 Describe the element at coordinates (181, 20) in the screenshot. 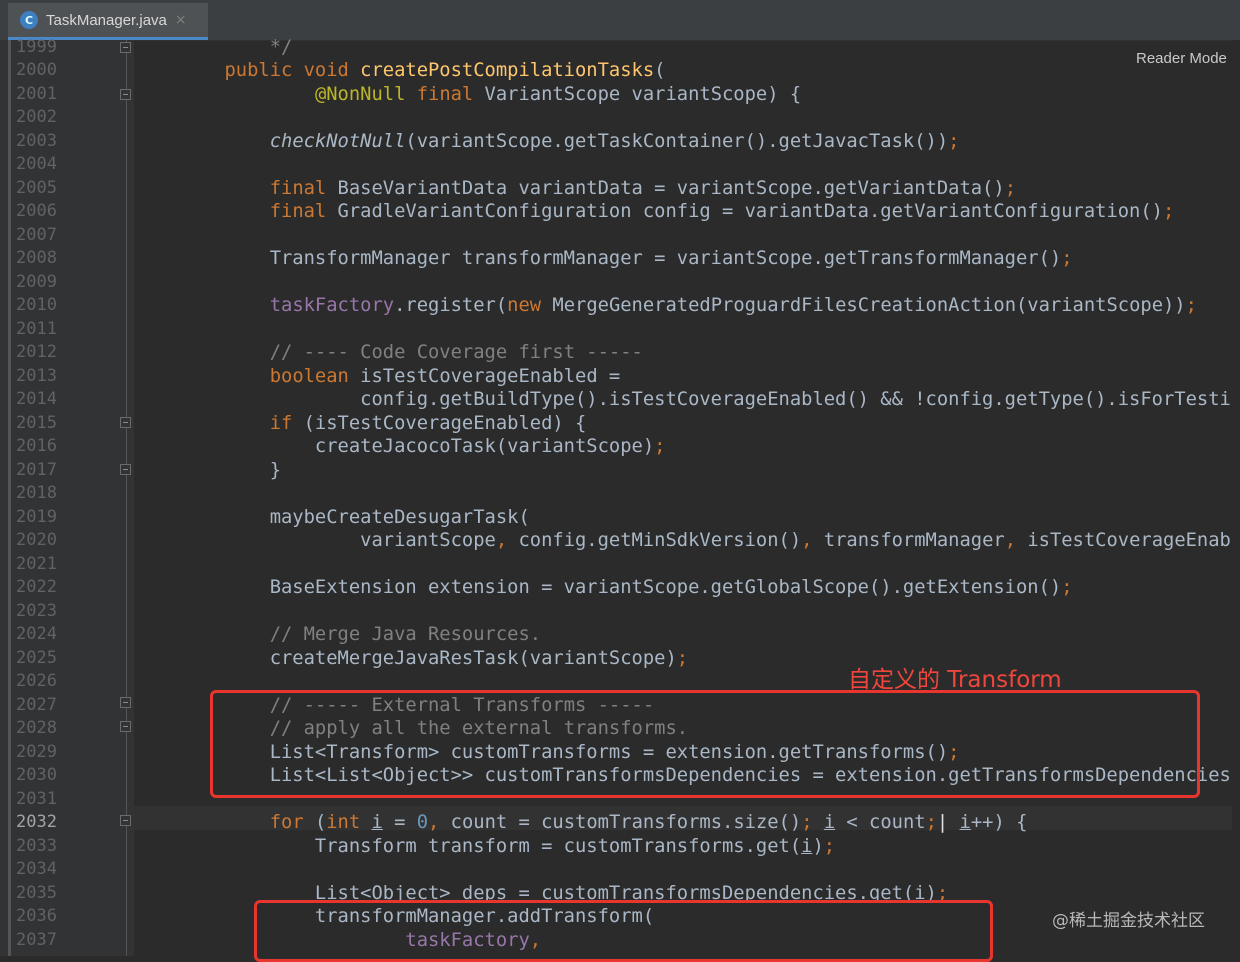

I see `close-icon: ×` at that location.